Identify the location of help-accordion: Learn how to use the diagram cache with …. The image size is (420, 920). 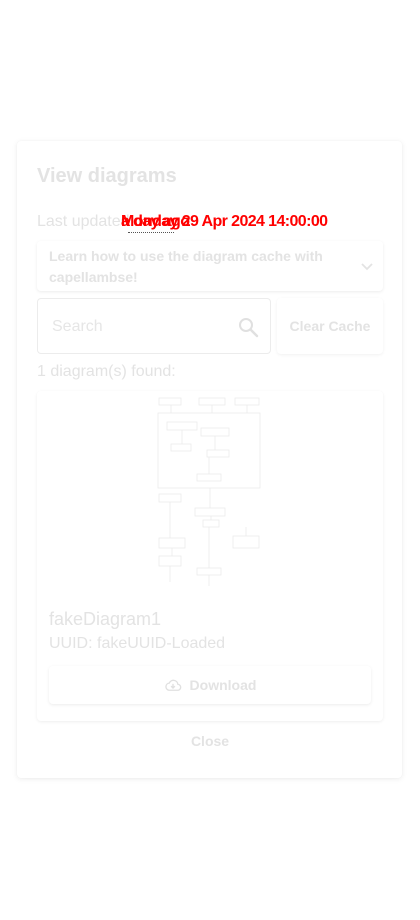
(210, 266).